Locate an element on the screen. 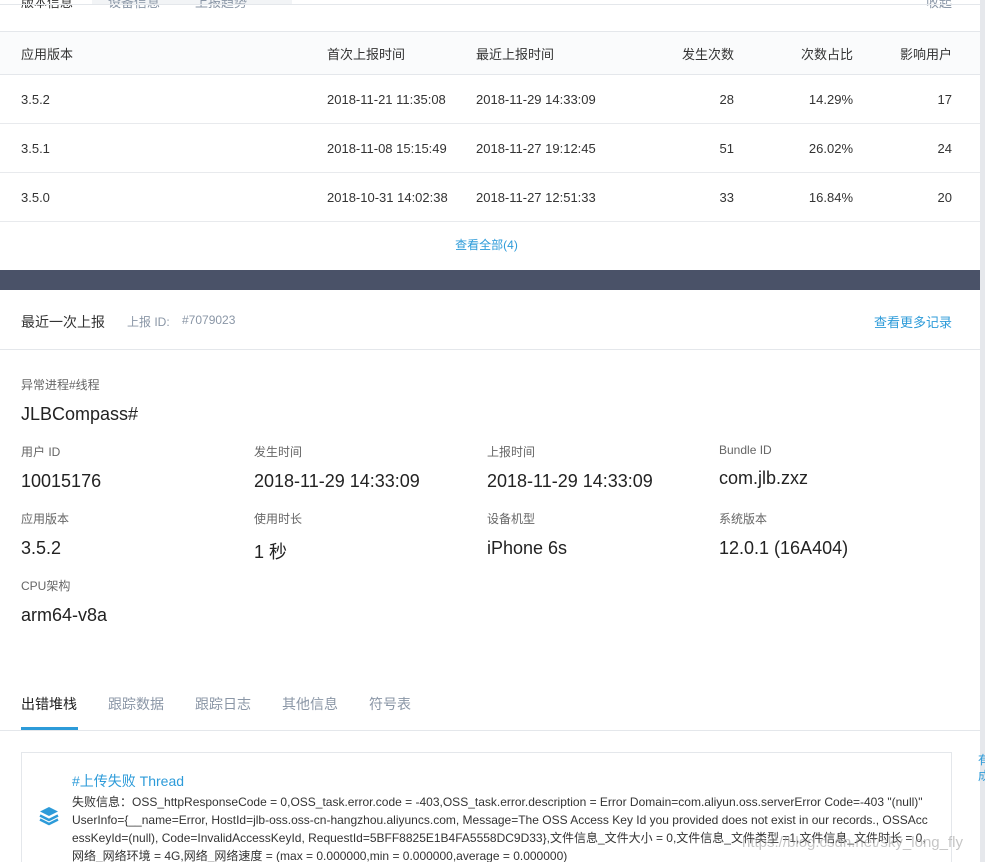 Image resolution: width=985 pixels, height=862 pixels. cell-count: 28 is located at coordinates (705, 99).